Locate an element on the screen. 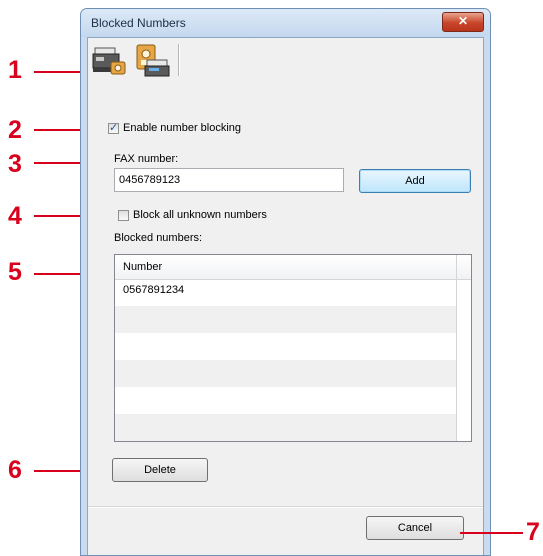 The image size is (543, 556). block-unknown-label: Block all unknown numbers is located at coordinates (200, 215).